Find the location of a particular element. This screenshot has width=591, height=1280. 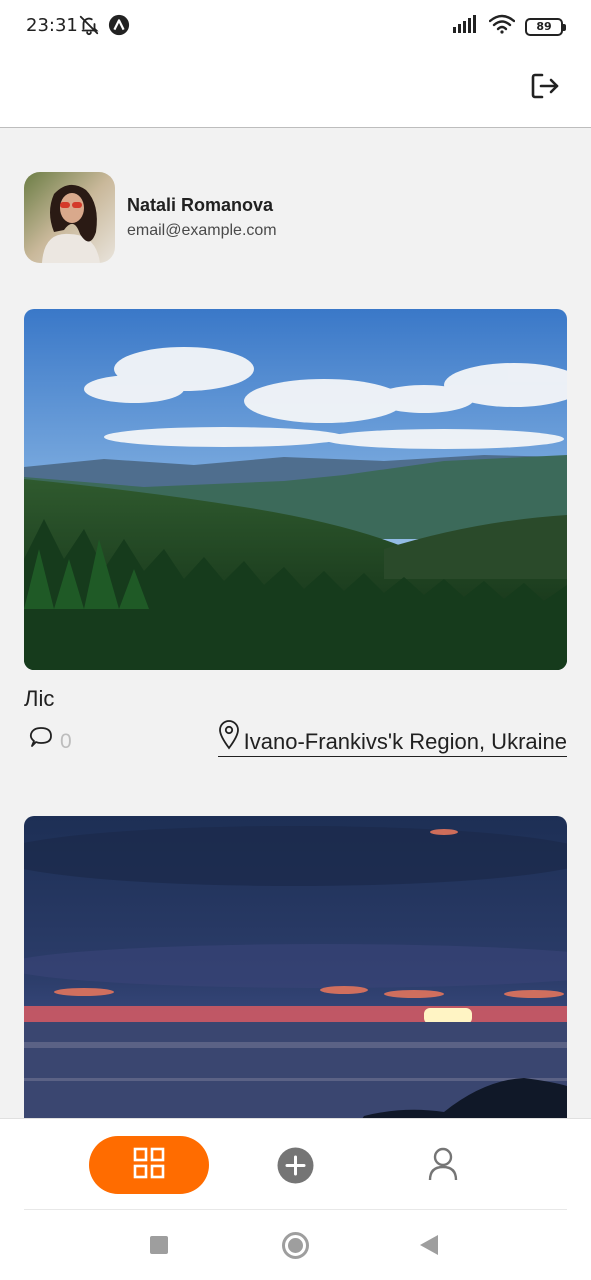

comment-count: 0 is located at coordinates (66, 741).